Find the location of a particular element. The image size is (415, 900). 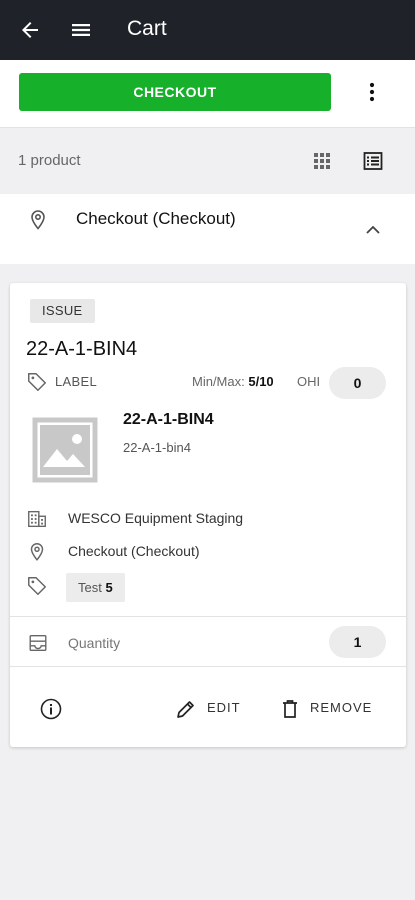

product-count: 1 product is located at coordinates (49, 160).